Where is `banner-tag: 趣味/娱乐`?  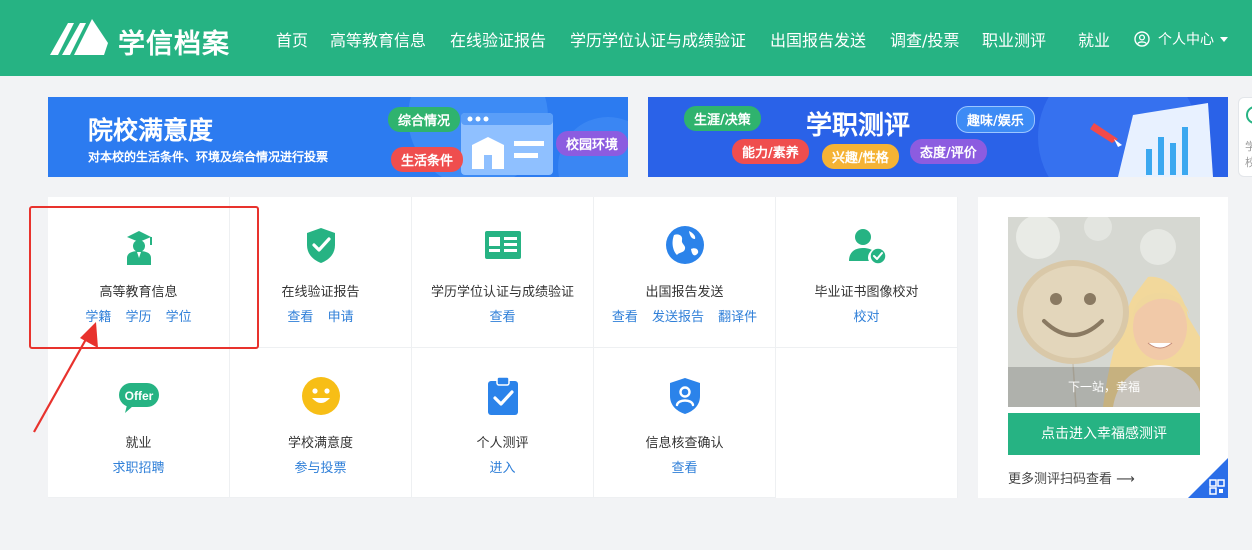
banner-tag: 趣味/娱乐 is located at coordinates (995, 119).